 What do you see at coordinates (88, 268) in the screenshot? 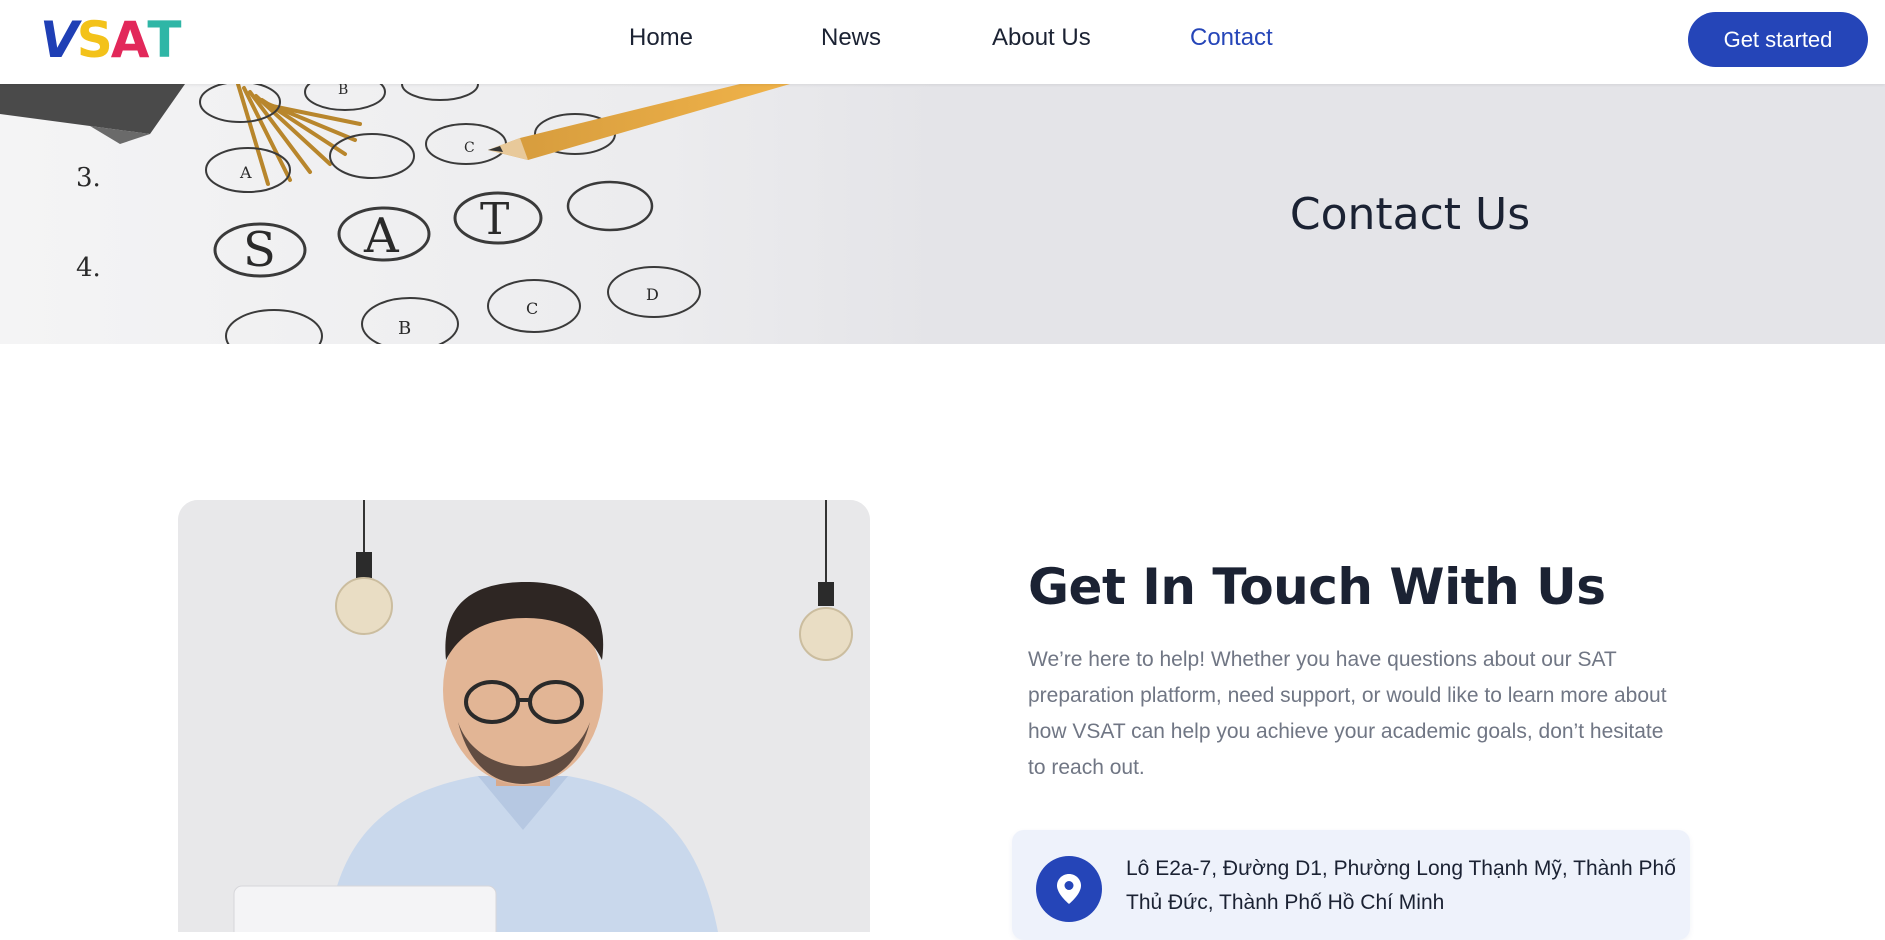
I see `svg-text: 4.` at bounding box center [88, 268].